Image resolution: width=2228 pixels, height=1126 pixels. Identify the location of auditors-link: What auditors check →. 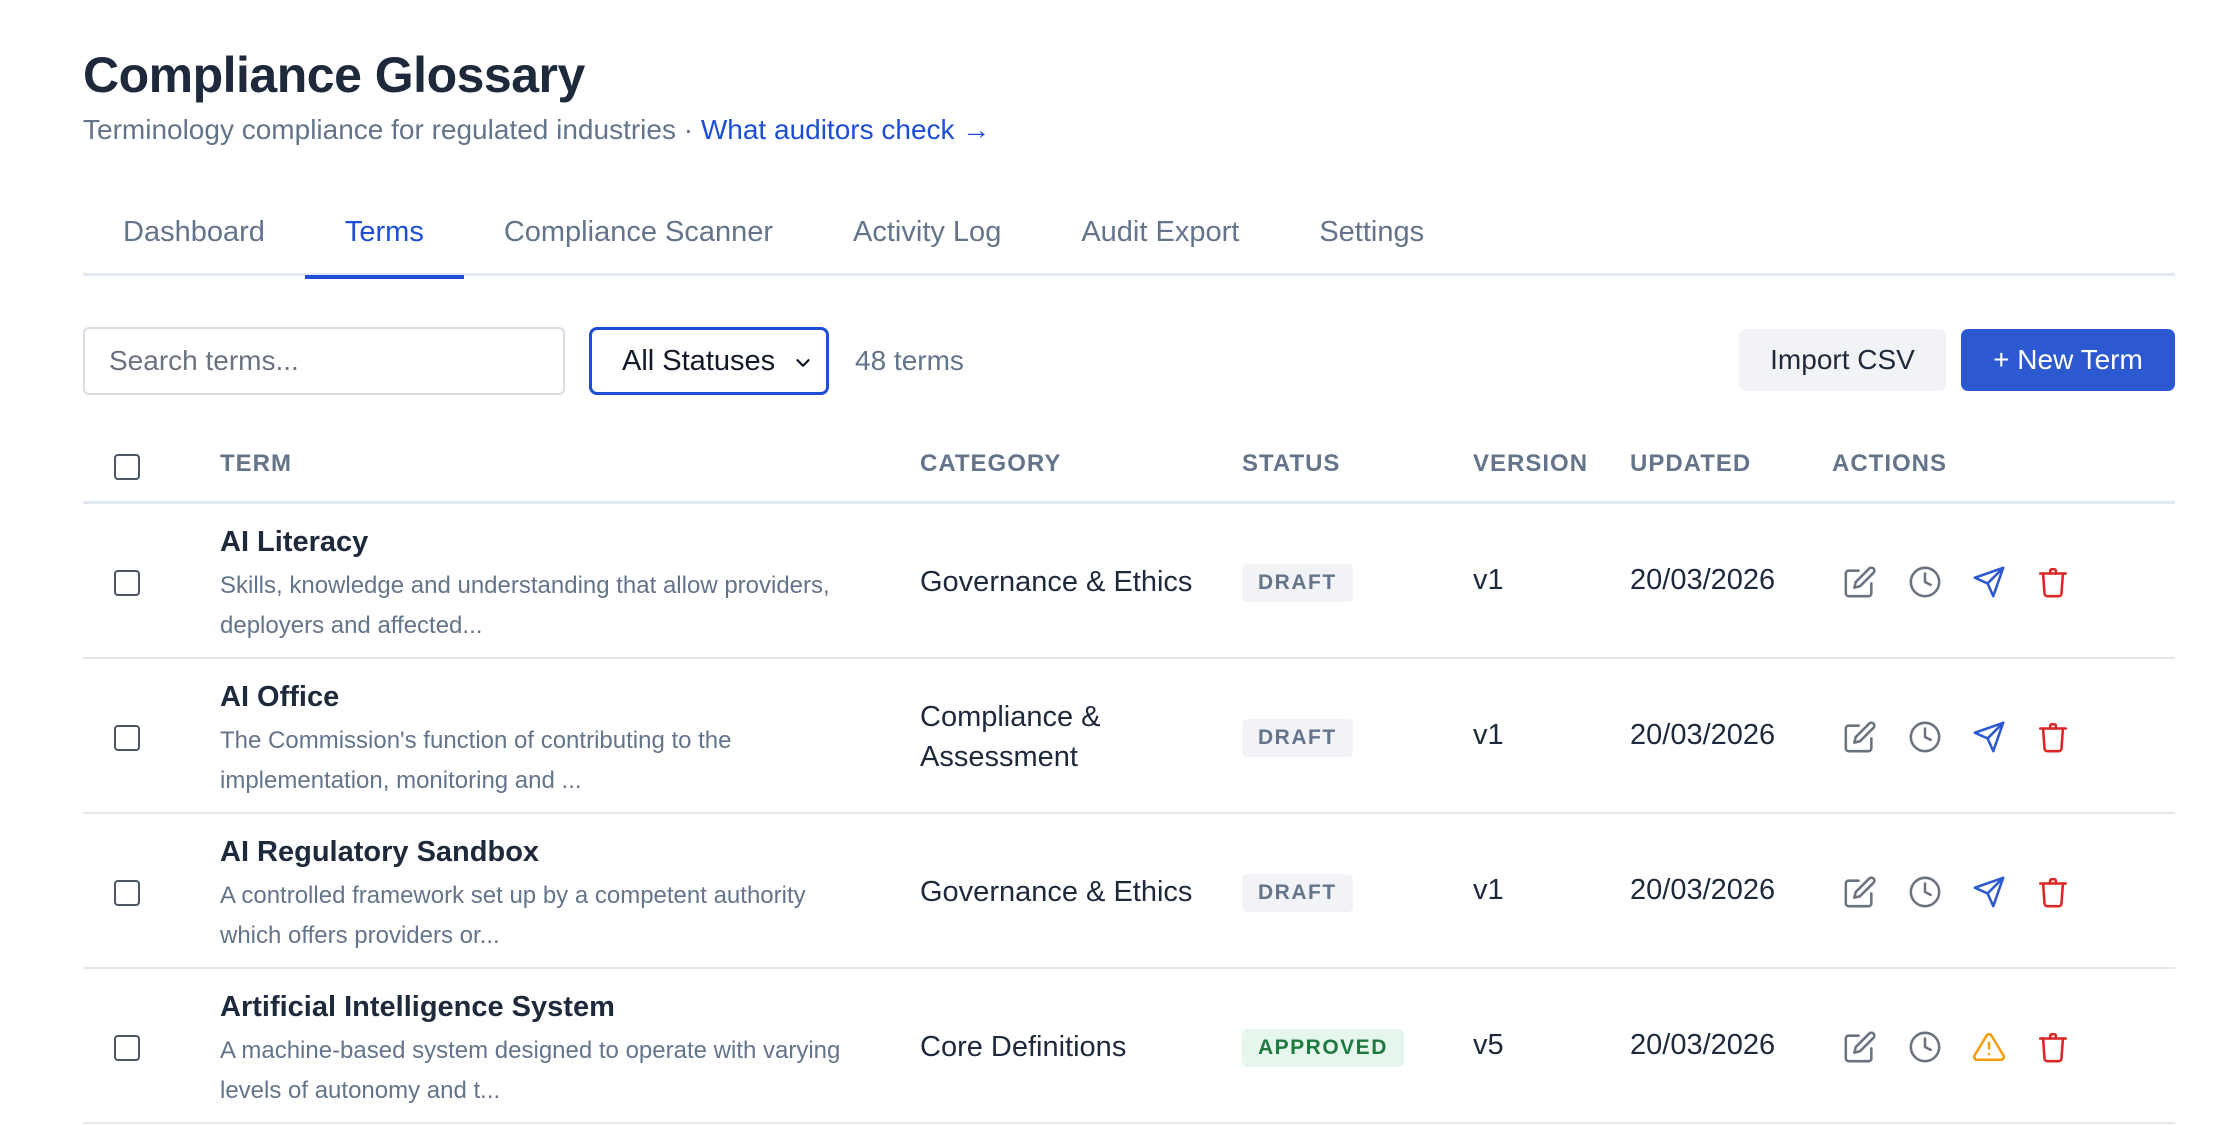
(845, 129).